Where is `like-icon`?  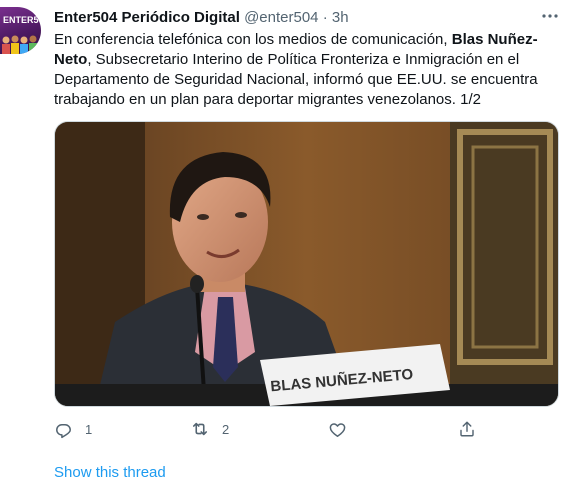
like-icon is located at coordinates (337, 429).